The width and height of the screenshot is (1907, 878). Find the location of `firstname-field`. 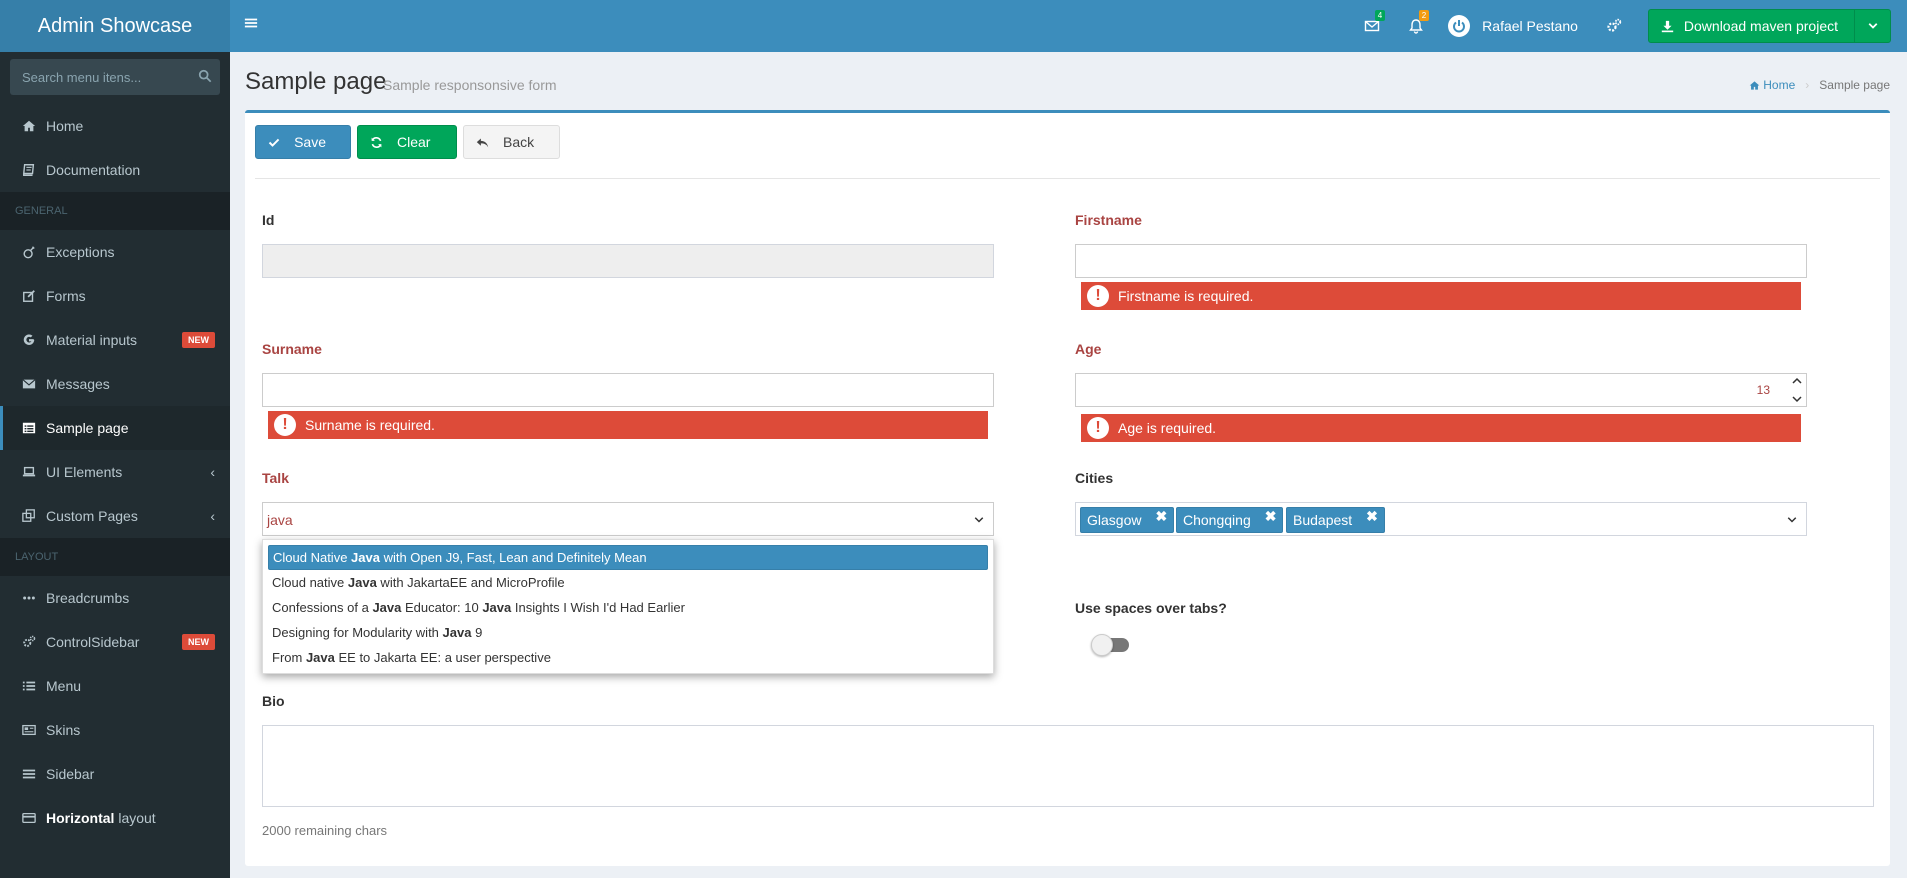

firstname-field is located at coordinates (1441, 261).